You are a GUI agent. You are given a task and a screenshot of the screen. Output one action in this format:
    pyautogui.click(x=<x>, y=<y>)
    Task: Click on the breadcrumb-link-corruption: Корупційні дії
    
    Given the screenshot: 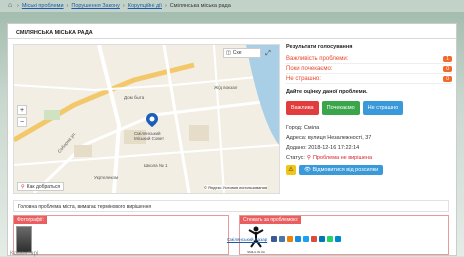 What is the action you would take?
    pyautogui.click(x=145, y=6)
    